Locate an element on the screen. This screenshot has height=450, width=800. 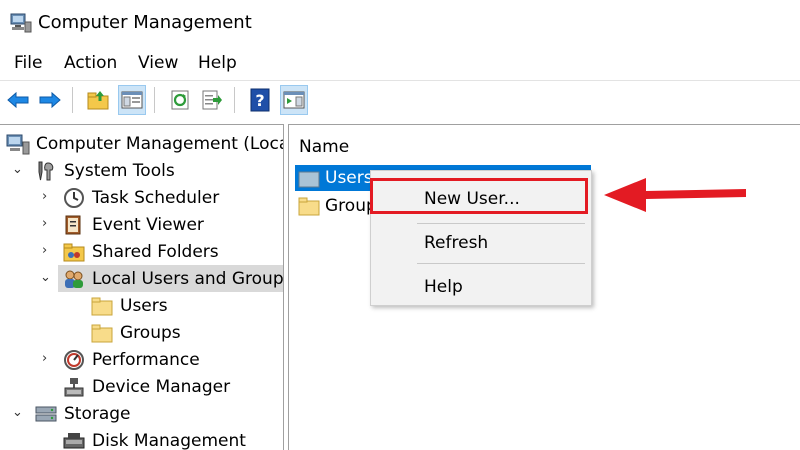
event-viewer-icon is located at coordinates (73, 224).